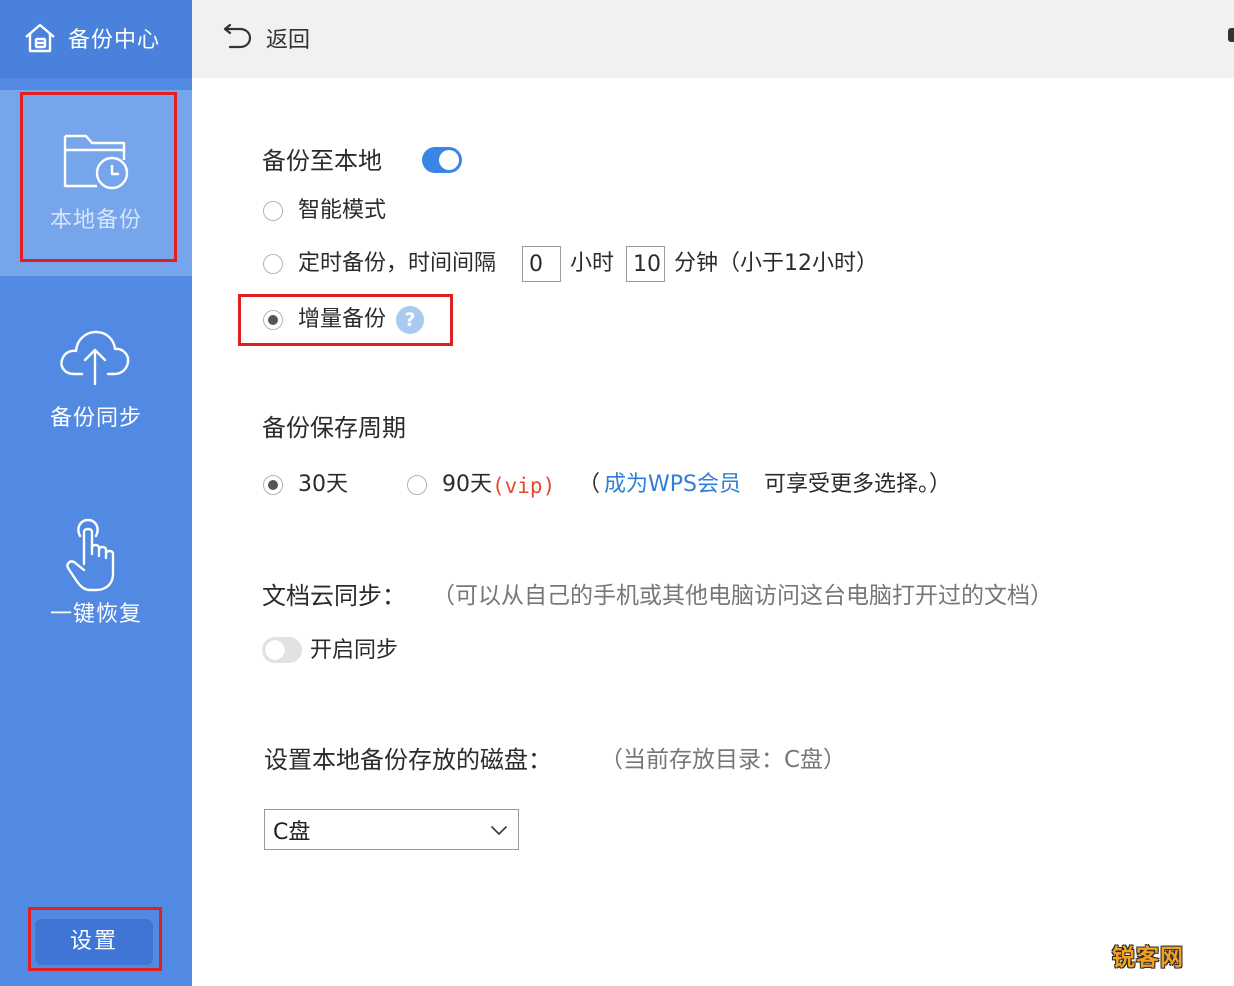 The image size is (1234, 986). Describe the element at coordinates (776, 263) in the screenshot. I see `minutes-unit-label: 分钟（小于12小时）` at that location.